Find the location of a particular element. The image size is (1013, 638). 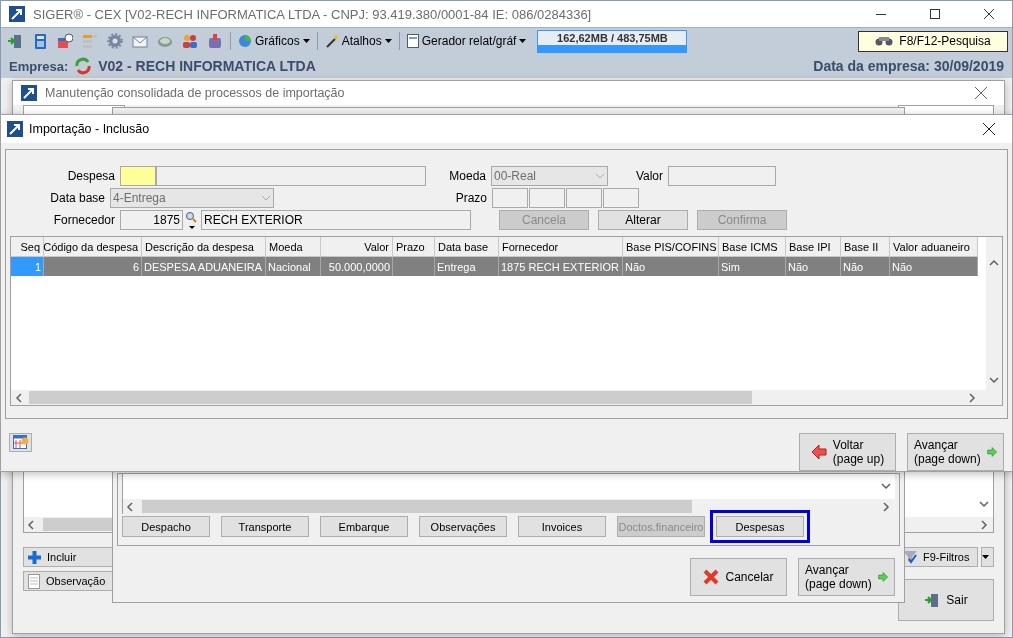

plus-icon is located at coordinates (34, 557).